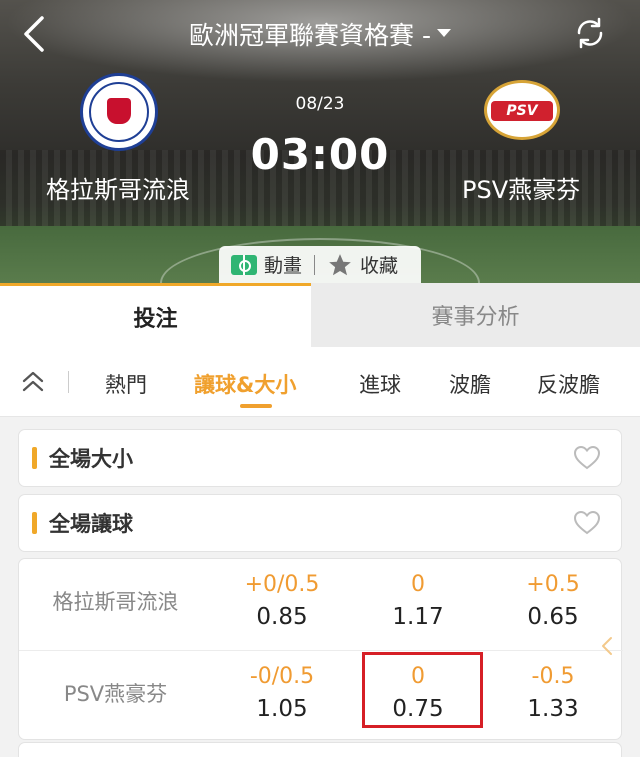 Image resolution: width=640 pixels, height=757 pixels. What do you see at coordinates (590, 33) in the screenshot?
I see `refresh-icon` at bounding box center [590, 33].